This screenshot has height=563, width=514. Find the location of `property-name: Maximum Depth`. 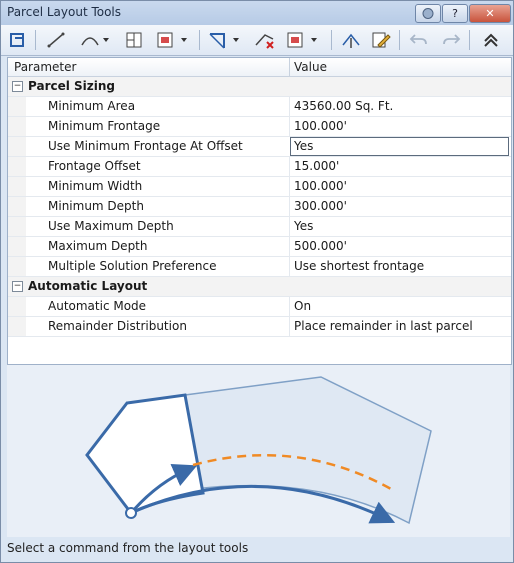

property-name: Maximum Depth is located at coordinates (98, 246).